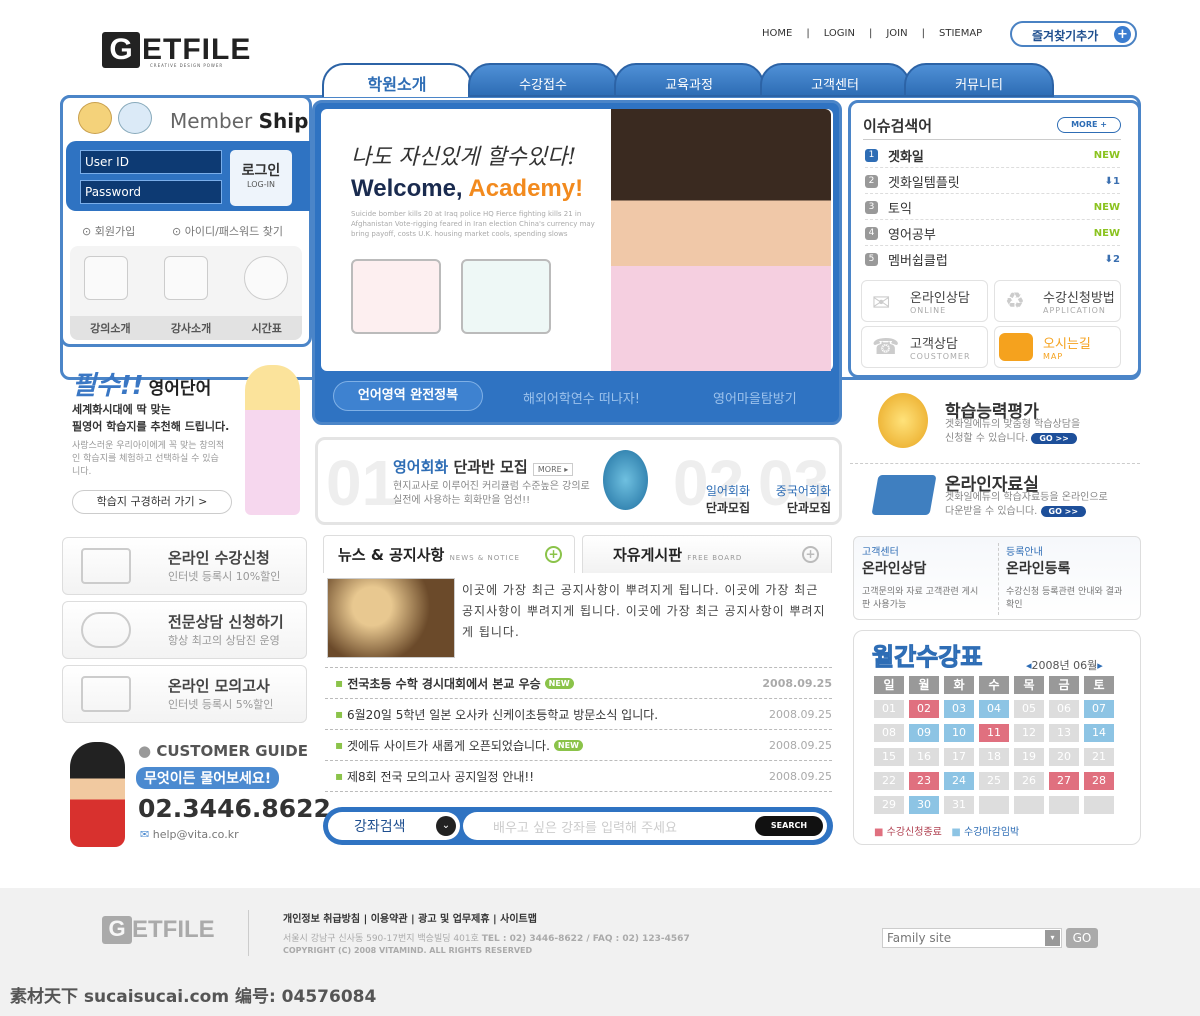 This screenshot has height=1016, width=1200. I want to click on tab-community: 커뮤니티, so click(979, 80).